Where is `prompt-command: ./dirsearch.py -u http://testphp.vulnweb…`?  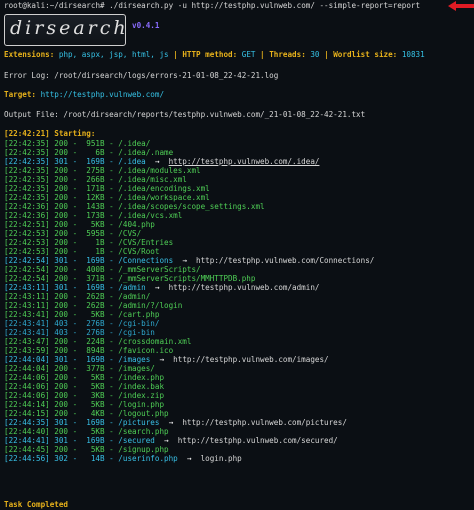 prompt-command: ./dirsearch.py -u http://testphp.vulnweb… is located at coordinates (265, 5).